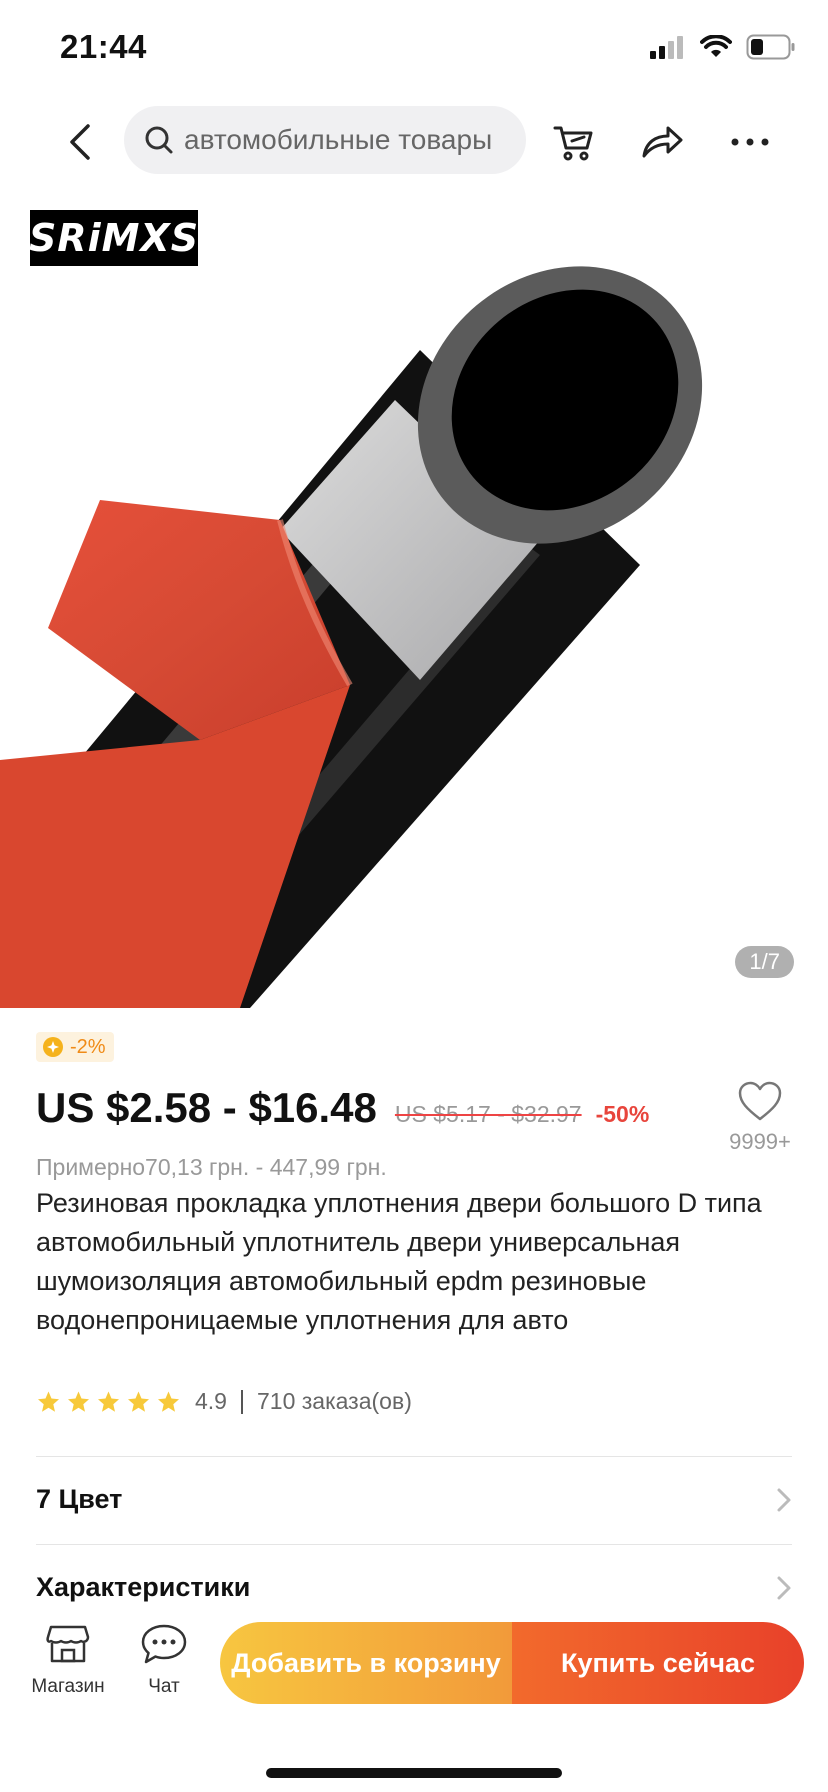 The image size is (828, 1792). I want to click on status-bar: 21:44, so click(414, 46).